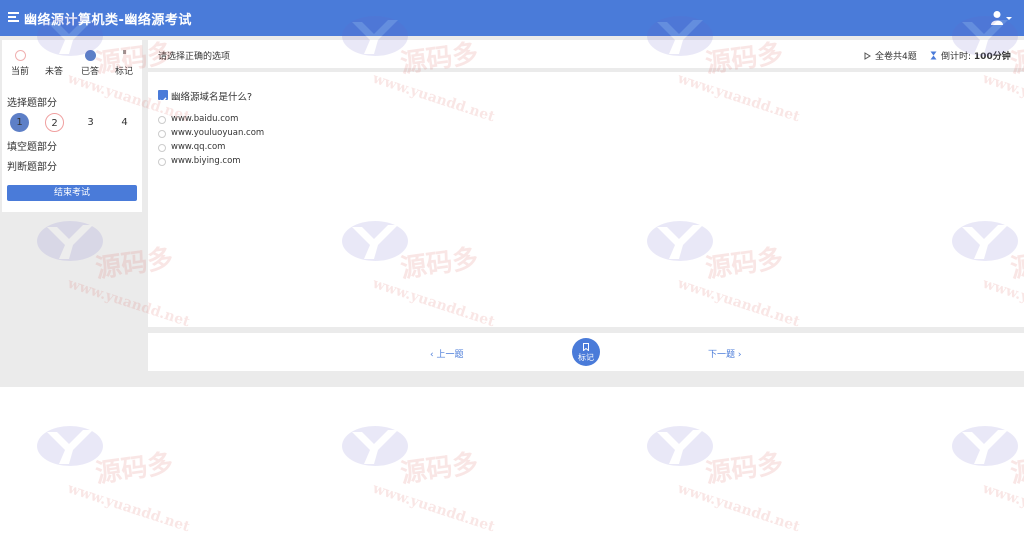 Image resolution: width=1024 pixels, height=535 pixels. I want to click on bookmark-icon, so click(586, 347).